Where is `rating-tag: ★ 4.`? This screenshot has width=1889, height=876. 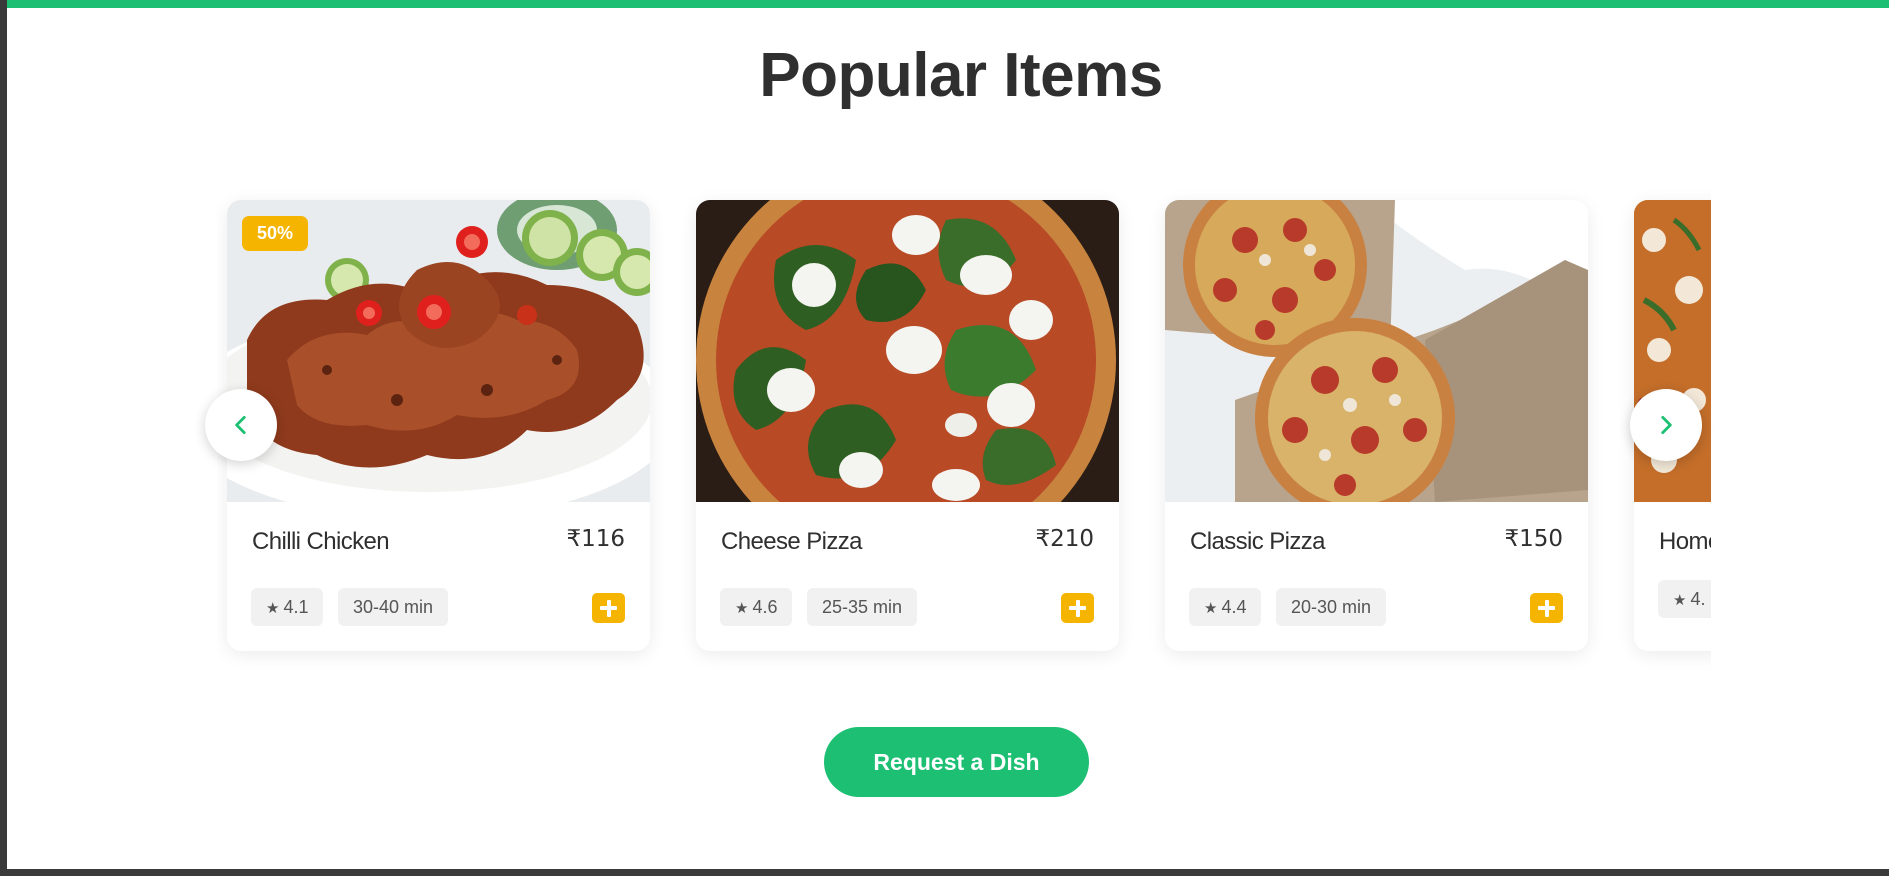 rating-tag: ★ 4. is located at coordinates (1684, 599).